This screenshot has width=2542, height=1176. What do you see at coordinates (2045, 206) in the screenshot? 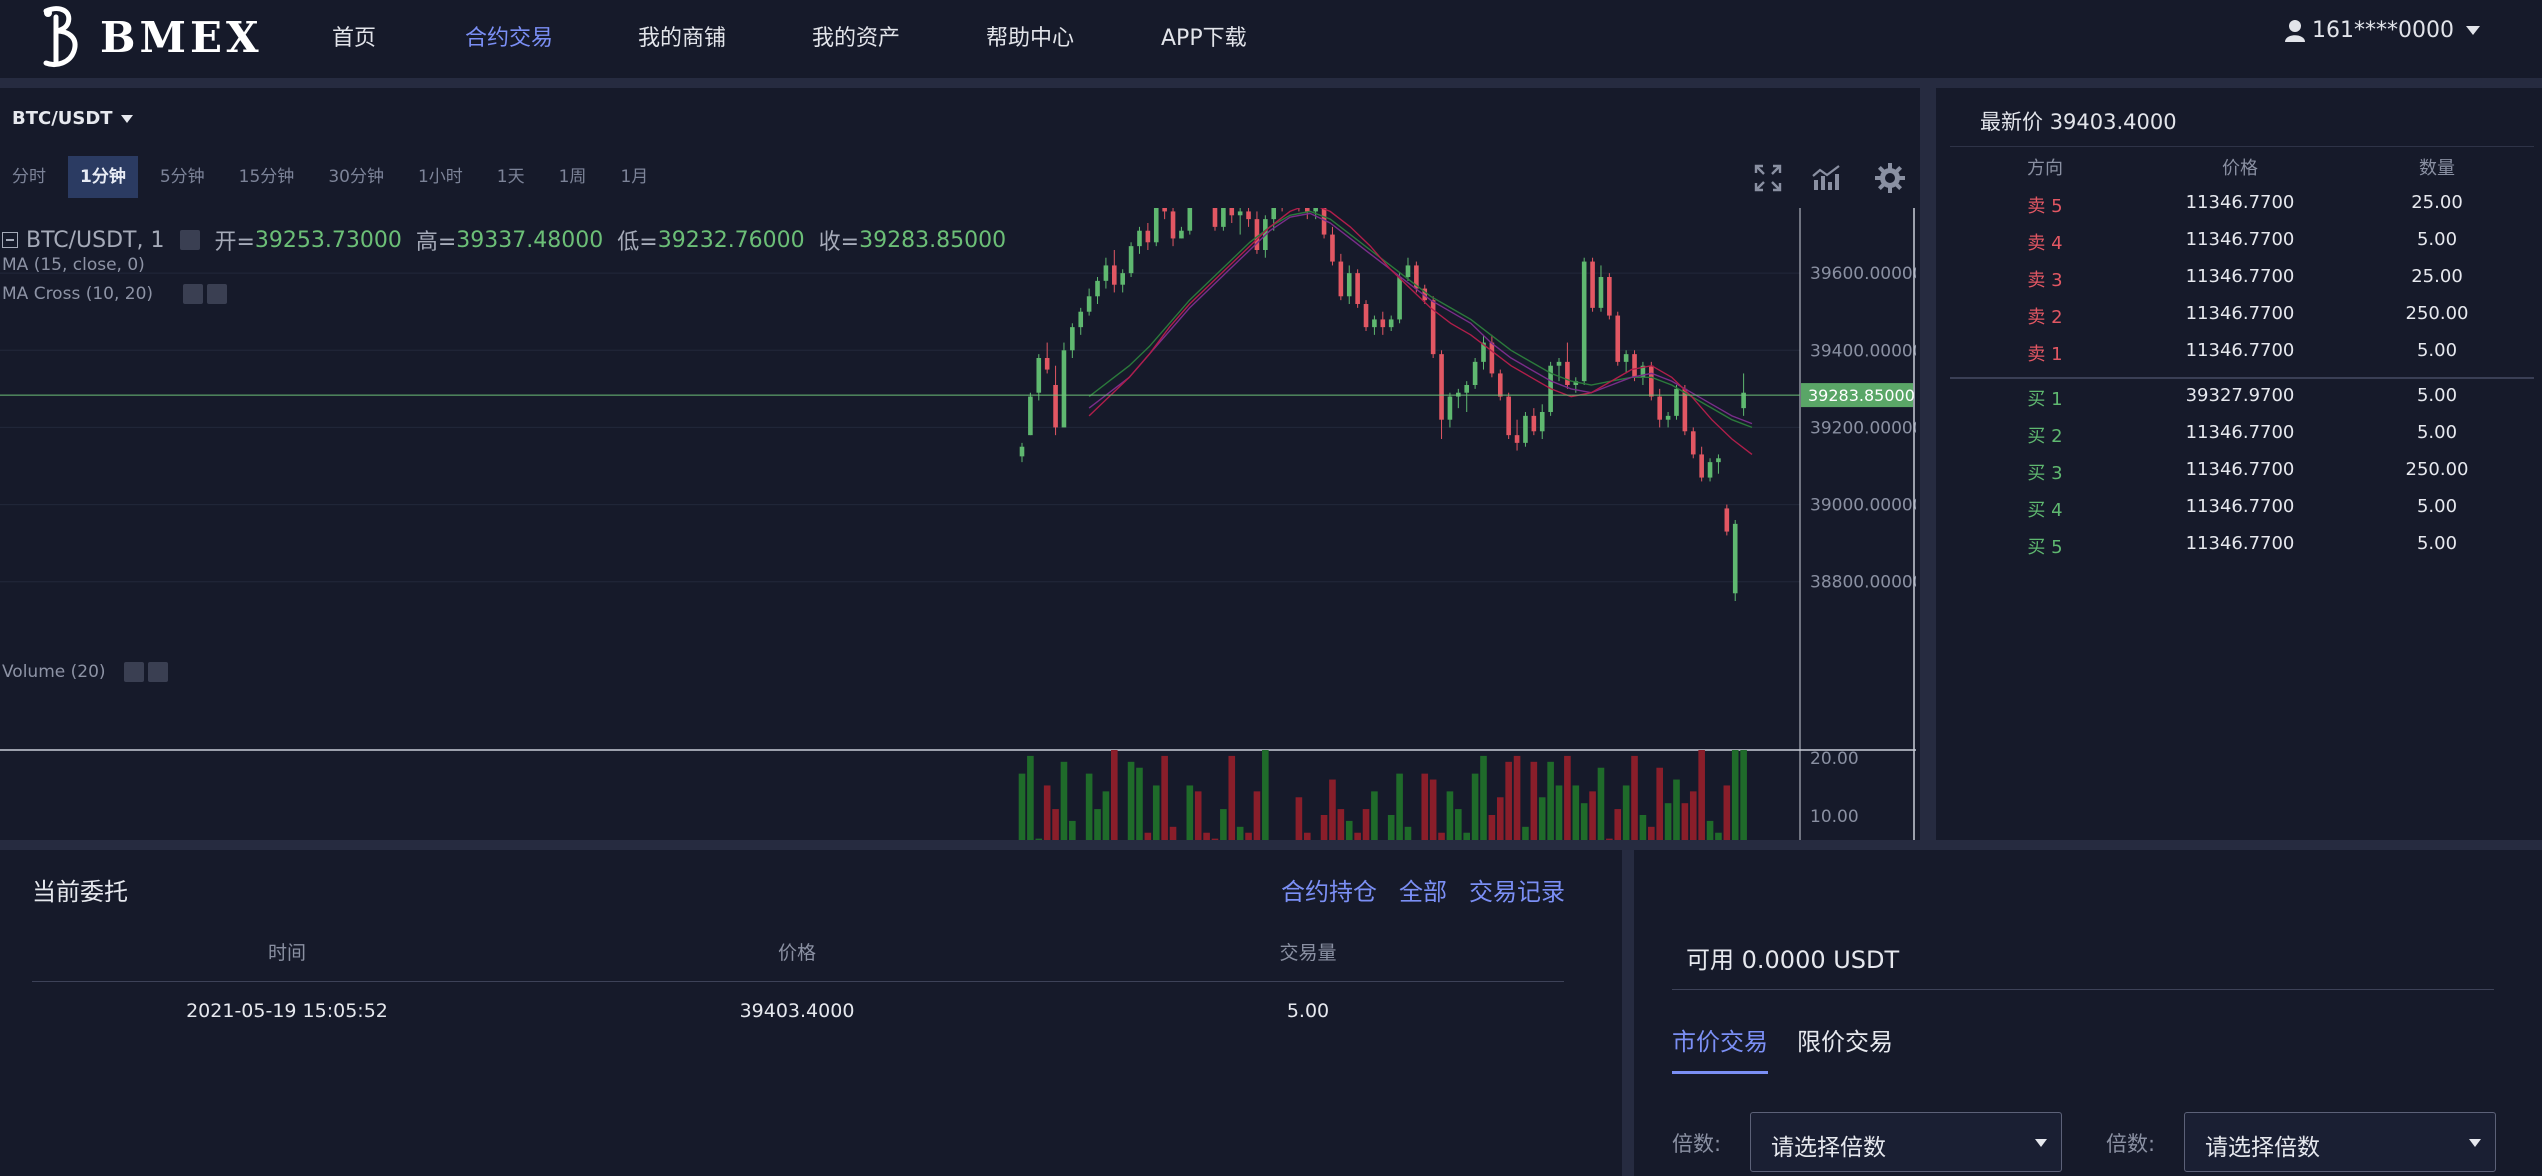
I see `side-label: 卖 5` at bounding box center [2045, 206].